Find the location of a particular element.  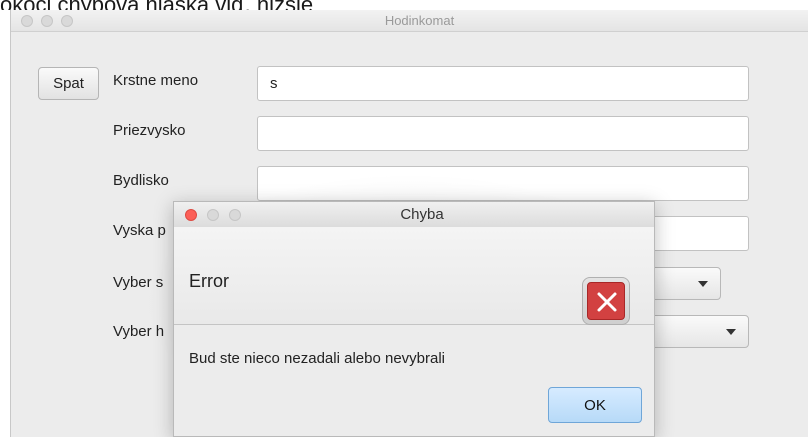

main-titlebar: Hodinkomat is located at coordinates (409, 21).